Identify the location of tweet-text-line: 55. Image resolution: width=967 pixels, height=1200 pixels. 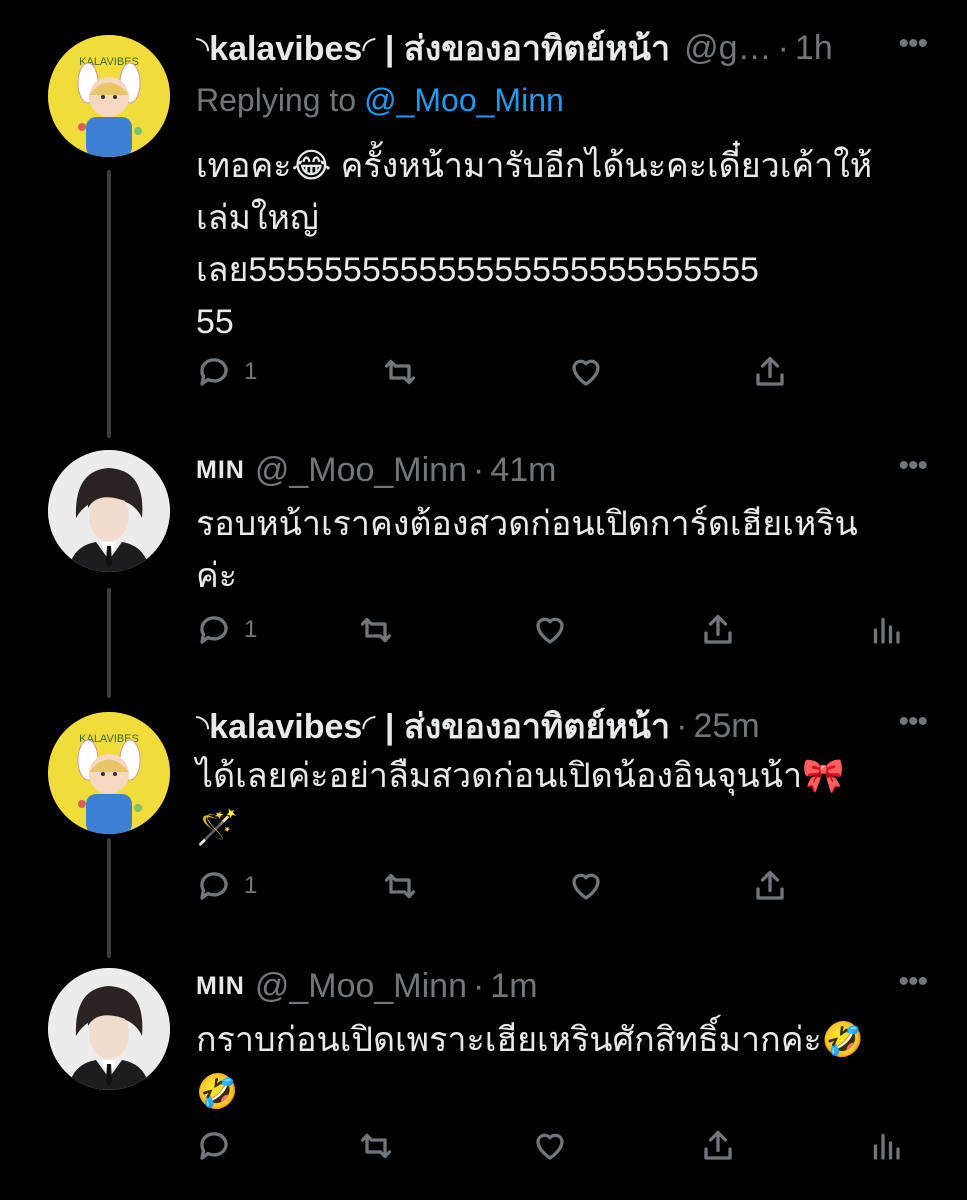
(215, 322).